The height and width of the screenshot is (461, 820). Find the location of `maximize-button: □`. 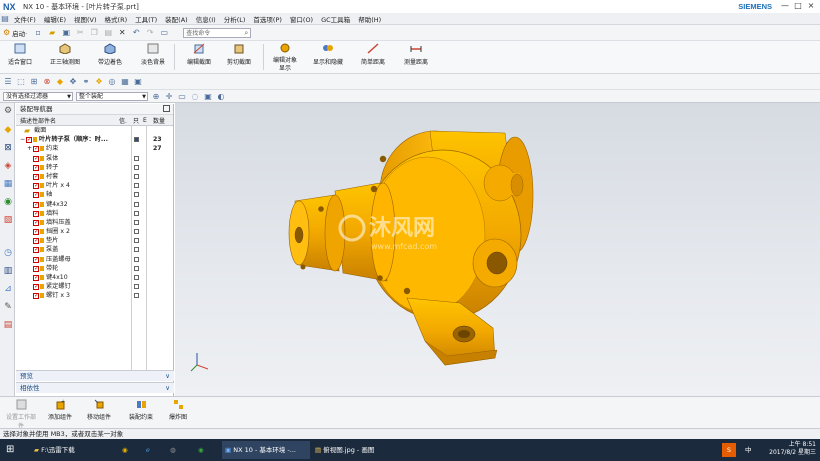

maximize-button: □ is located at coordinates (798, 5).